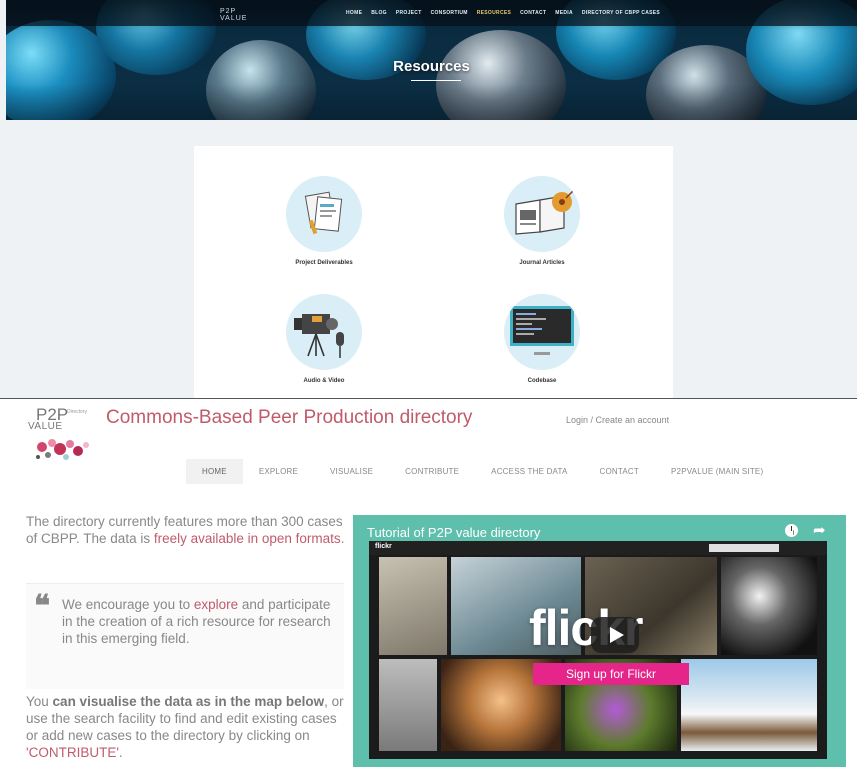 This screenshot has width=857, height=772. I want to click on page-title: Resources, so click(431, 66).